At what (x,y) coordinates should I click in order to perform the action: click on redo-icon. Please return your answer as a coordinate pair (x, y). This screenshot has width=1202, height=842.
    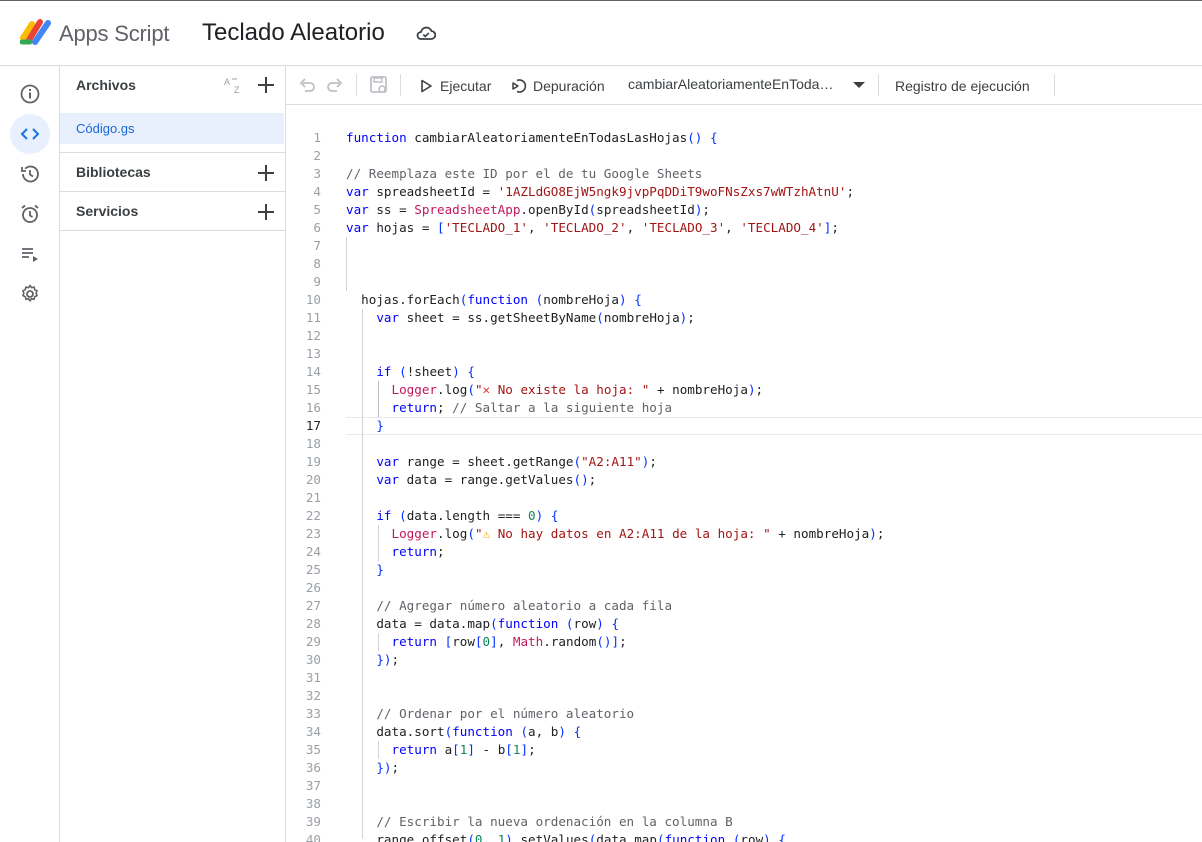
    Looking at the image, I should click on (335, 85).